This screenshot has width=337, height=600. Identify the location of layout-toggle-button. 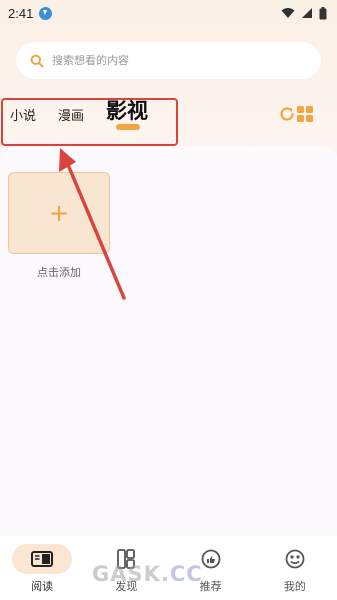
(305, 116).